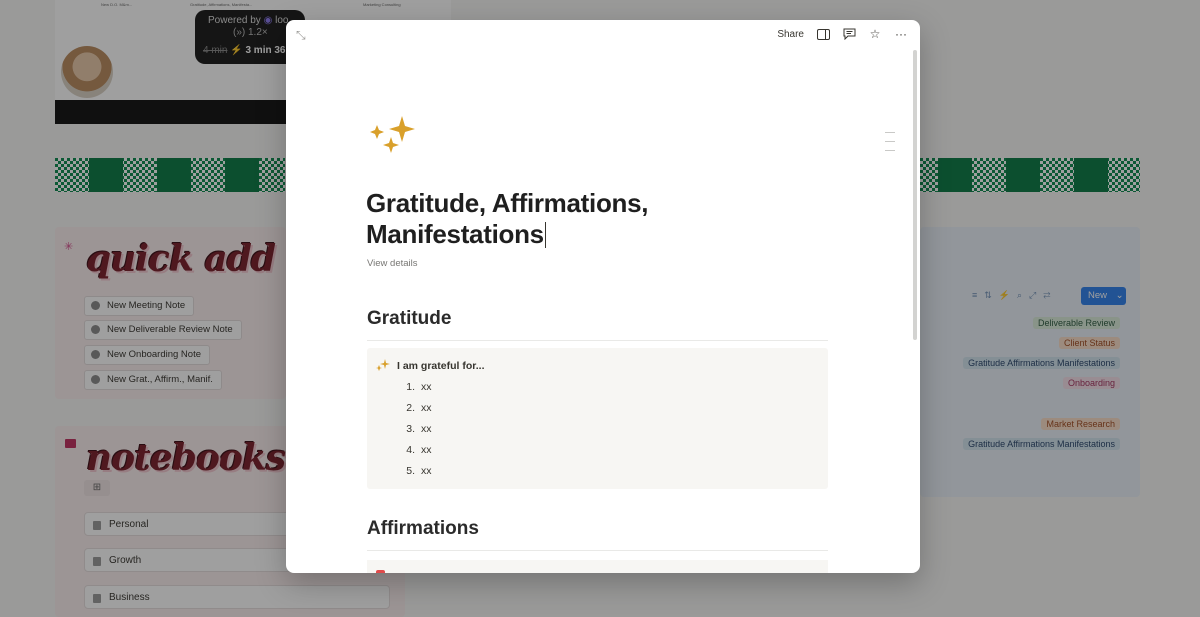 Image resolution: width=1200 pixels, height=617 pixels. Describe the element at coordinates (823, 34) in the screenshot. I see `sidebar-icon` at that location.